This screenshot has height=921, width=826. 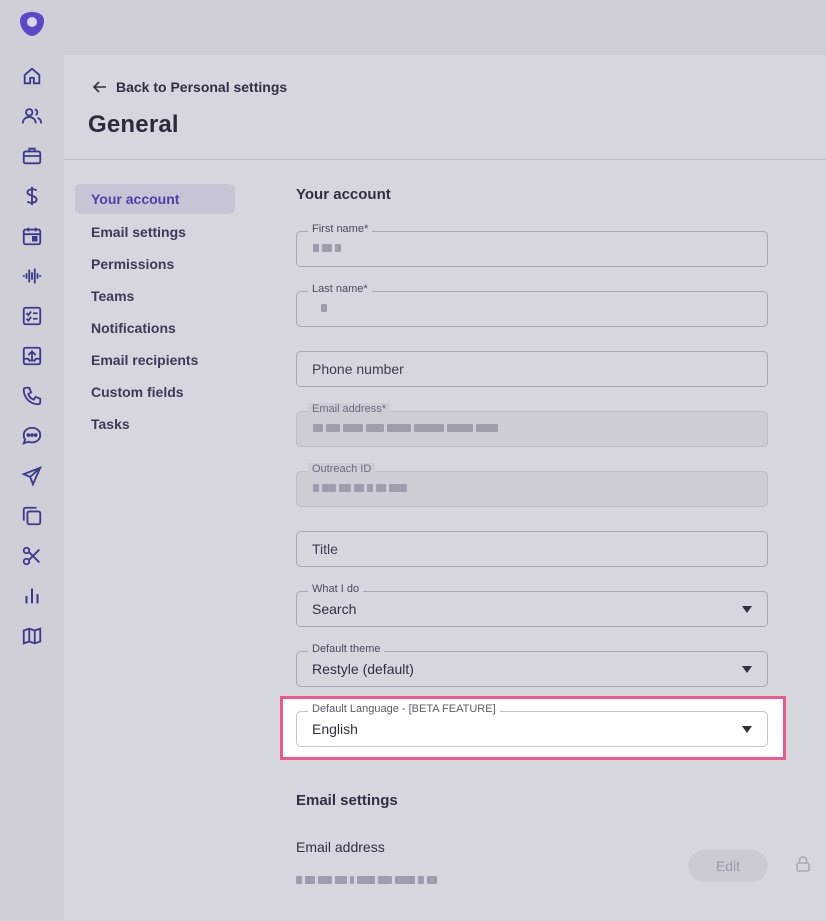 I want to click on subnav-item-teams: Teams, so click(x=155, y=296).